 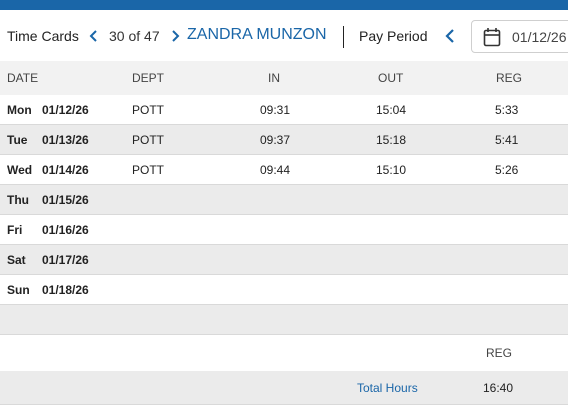 I want to click on table-row: Sun 01/18/26, so click(x=284, y=290).